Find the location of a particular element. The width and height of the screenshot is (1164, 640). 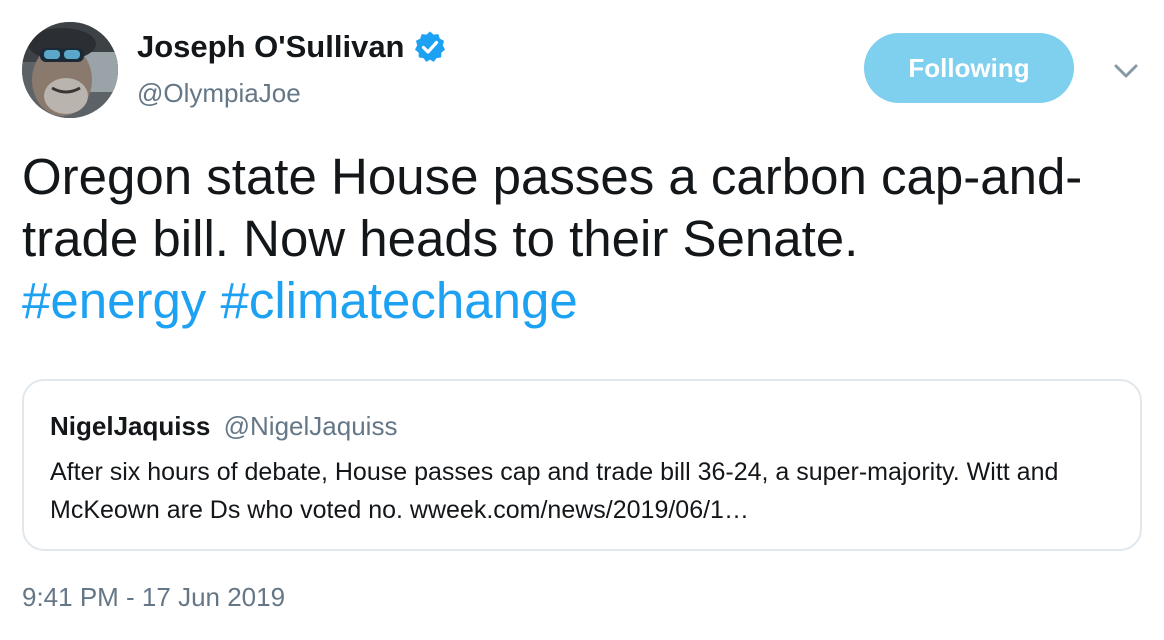

chevron-down-icon is located at coordinates (1126, 71).